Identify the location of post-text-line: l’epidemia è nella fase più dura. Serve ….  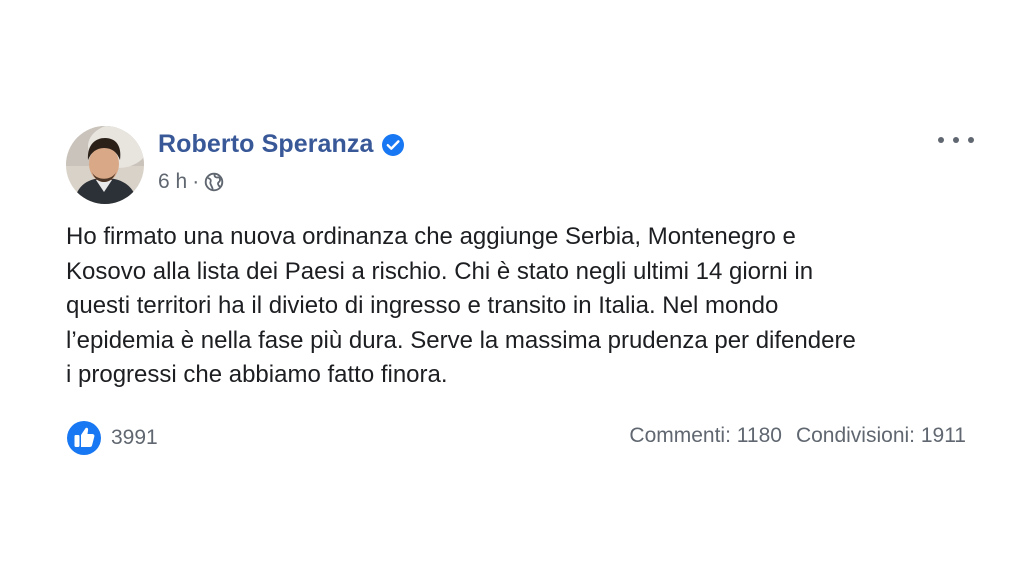
(461, 340).